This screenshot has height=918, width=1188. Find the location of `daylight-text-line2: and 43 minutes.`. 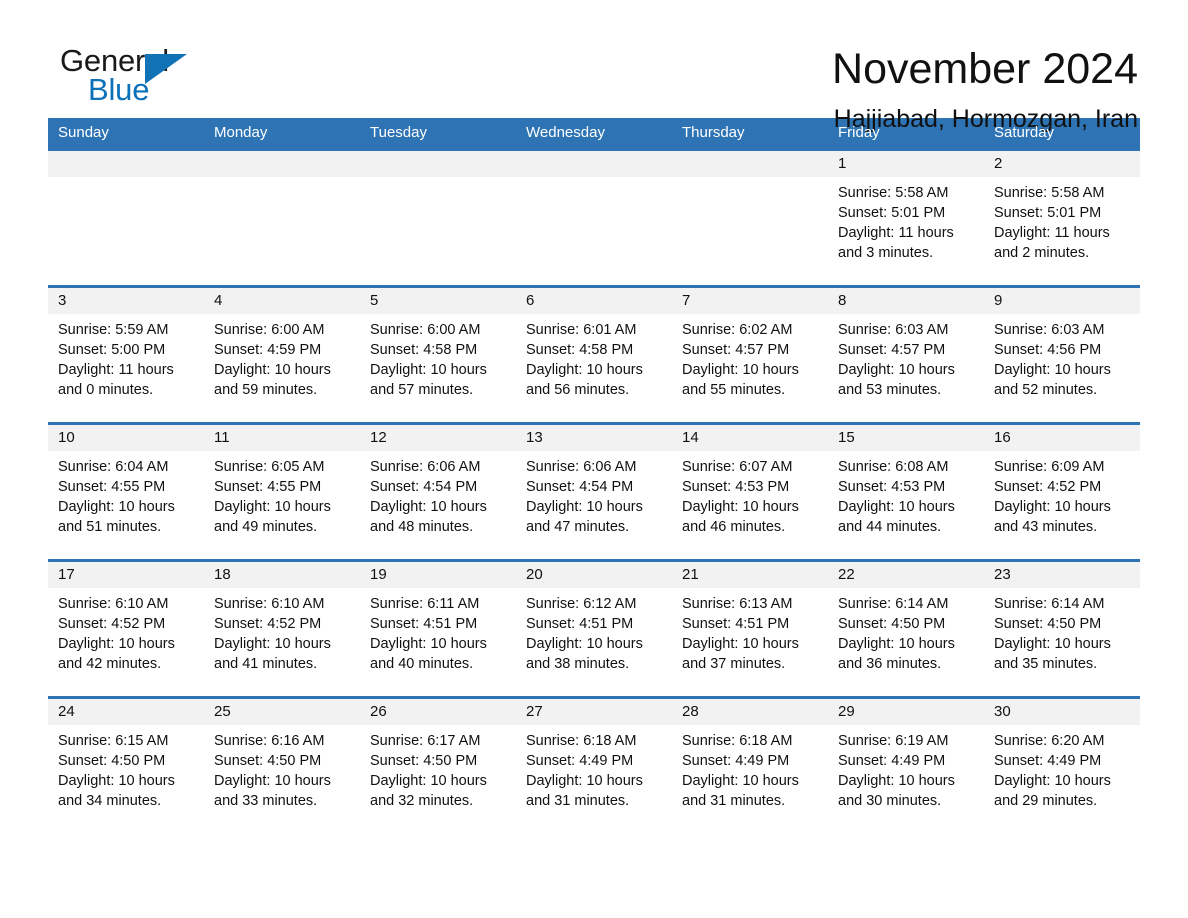

daylight-text-line2: and 43 minutes. is located at coordinates (1046, 527).